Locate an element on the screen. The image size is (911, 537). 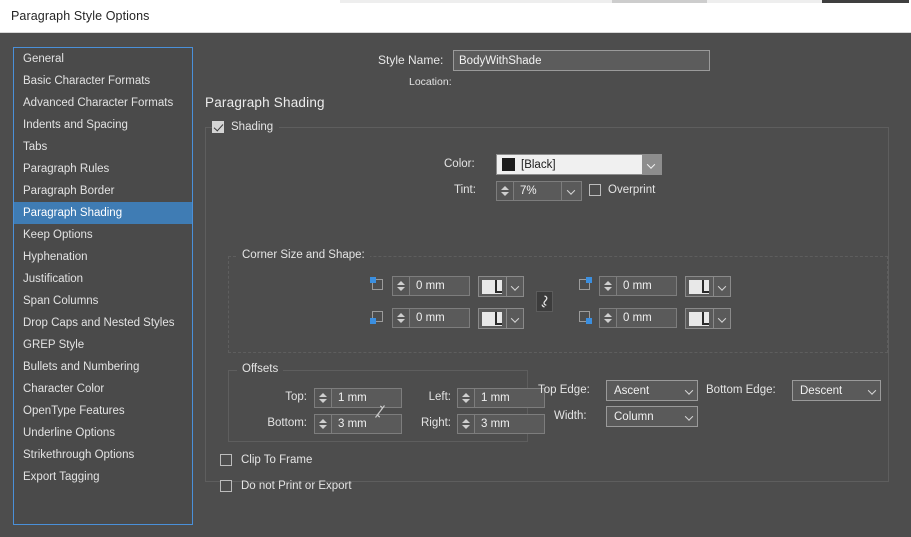
do-not-print-checkbox is located at coordinates (226, 486).